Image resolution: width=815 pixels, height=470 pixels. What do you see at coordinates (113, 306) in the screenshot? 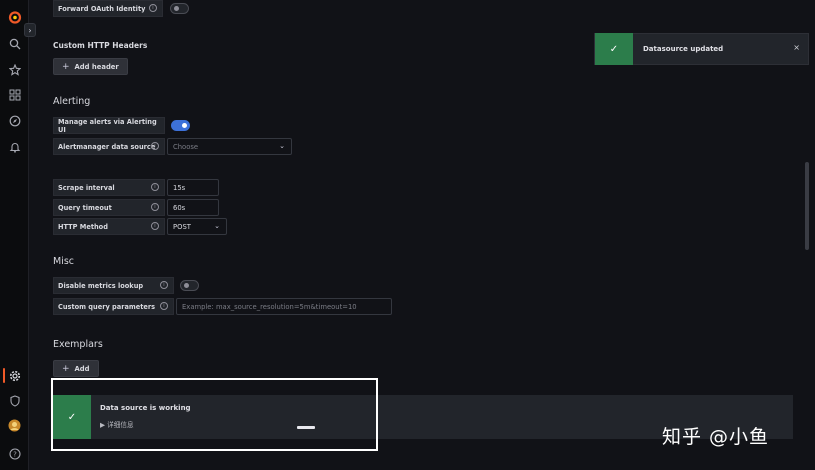
I see `custom-query-label: Custom query parameters i` at bounding box center [113, 306].